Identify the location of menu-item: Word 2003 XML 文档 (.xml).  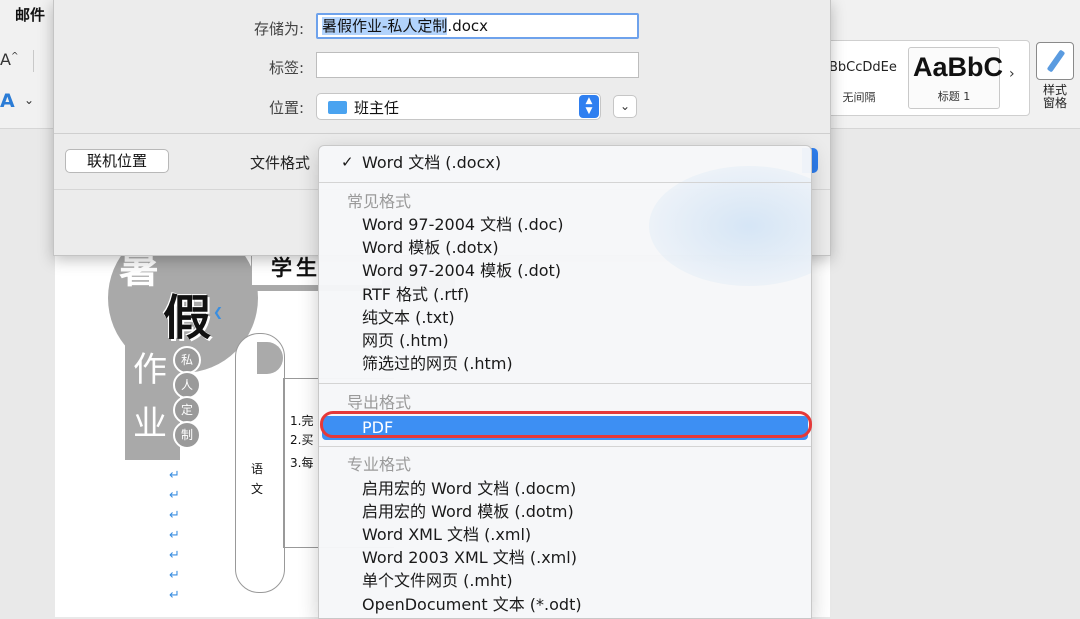
(469, 558).